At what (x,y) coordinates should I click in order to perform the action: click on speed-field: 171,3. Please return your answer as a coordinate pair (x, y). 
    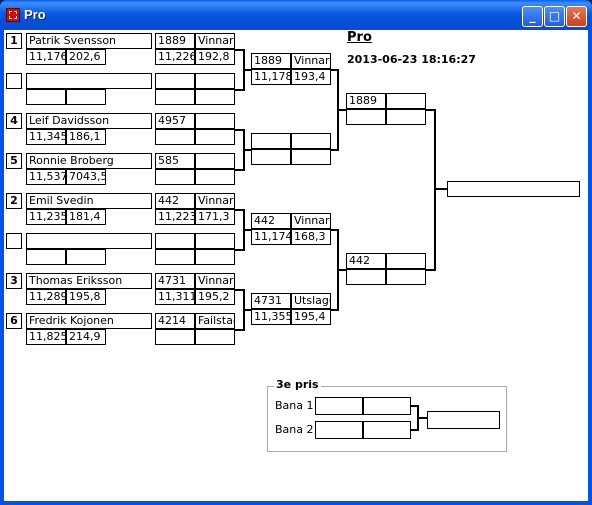
    Looking at the image, I should click on (215, 217).